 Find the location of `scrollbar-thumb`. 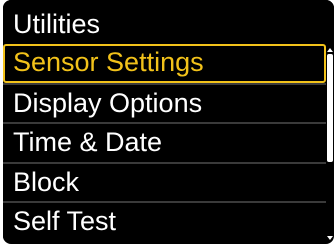

scrollbar-thumb is located at coordinates (330, 108).